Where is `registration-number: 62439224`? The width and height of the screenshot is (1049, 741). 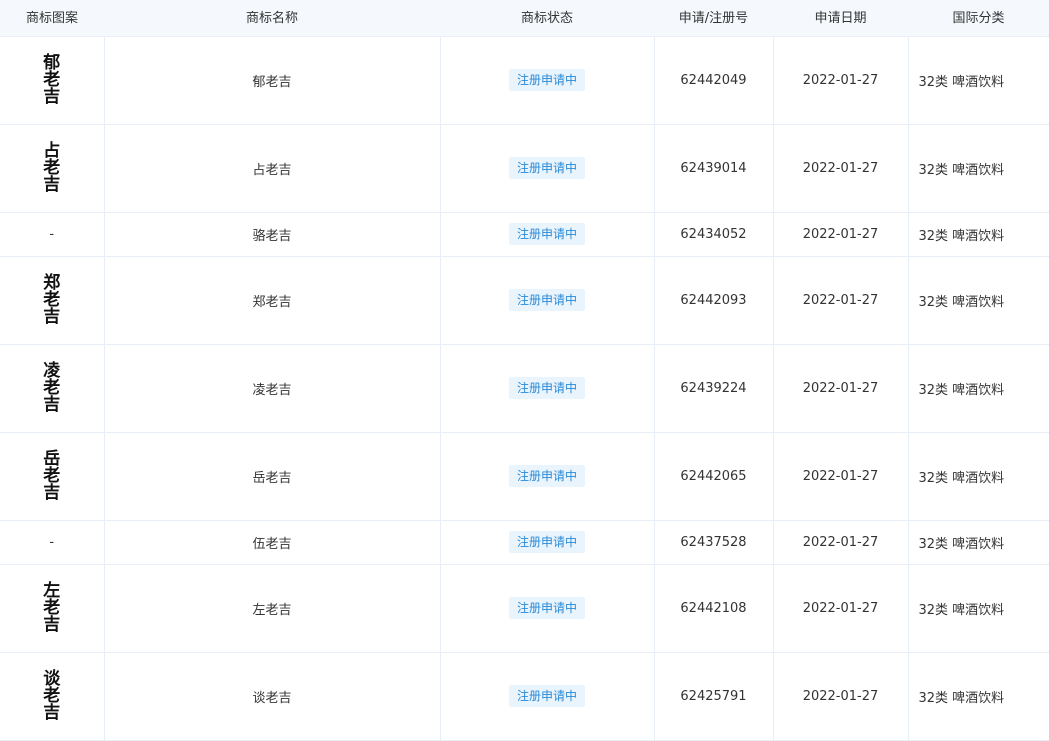 registration-number: 62439224 is located at coordinates (714, 388).